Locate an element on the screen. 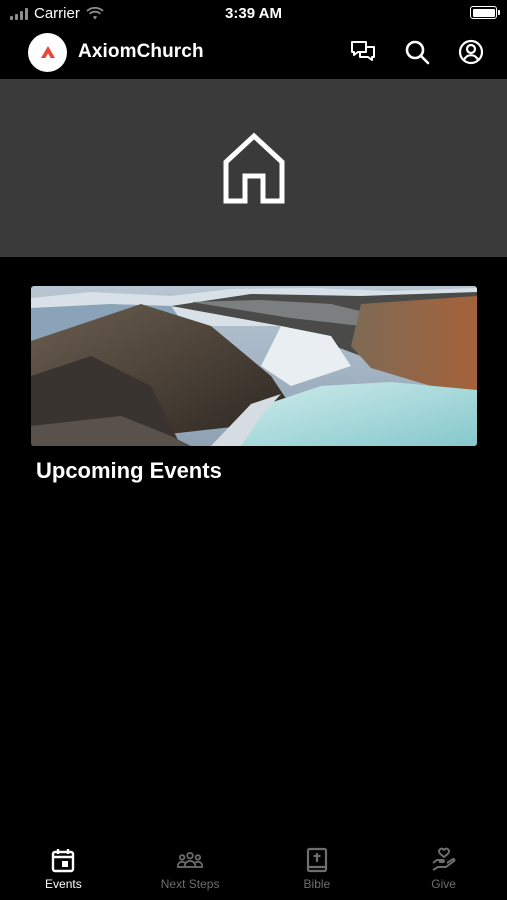 Image resolution: width=507 pixels, height=900 pixels. people-icon is located at coordinates (190, 859).